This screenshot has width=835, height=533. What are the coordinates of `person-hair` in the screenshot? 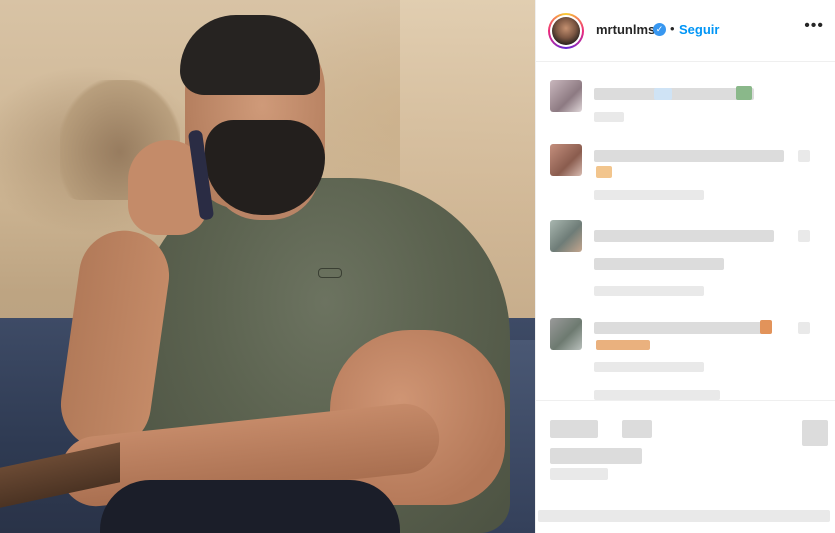 It's located at (250, 55).